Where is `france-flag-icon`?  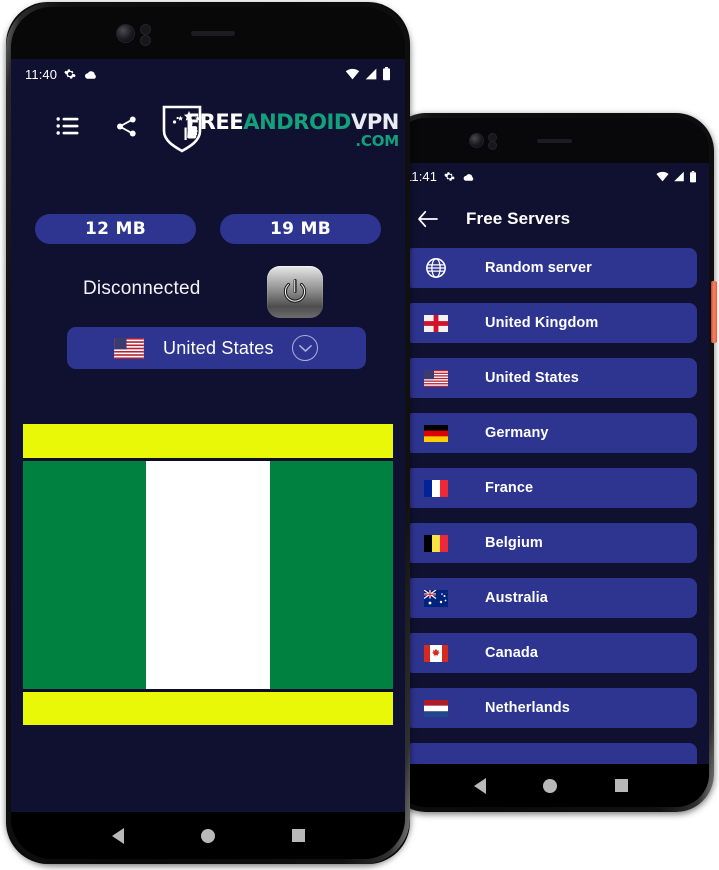
france-flag-icon is located at coordinates (436, 488).